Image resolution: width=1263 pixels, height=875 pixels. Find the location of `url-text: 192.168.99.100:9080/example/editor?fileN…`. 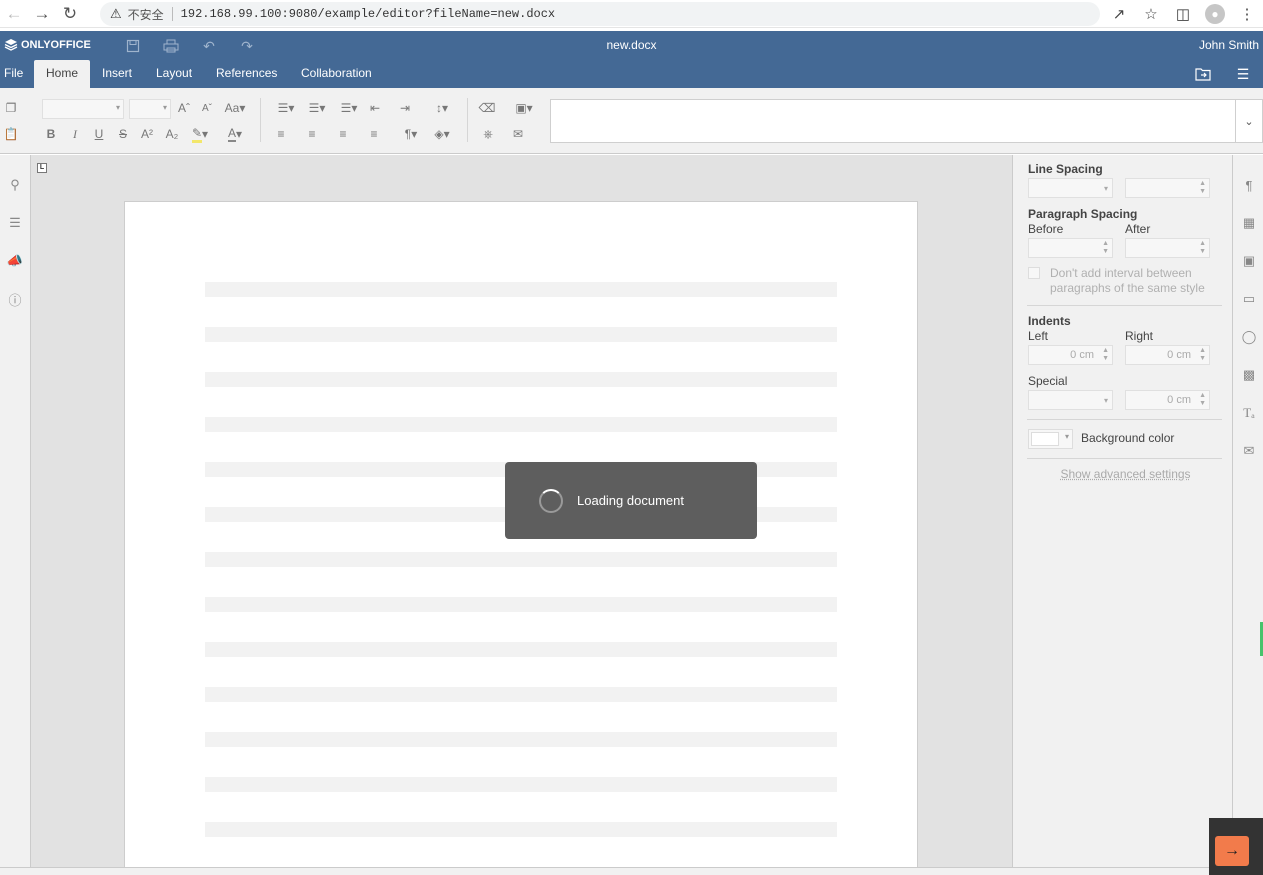

url-text: 192.168.99.100:9080/example/editor?fileN… is located at coordinates (368, 14).